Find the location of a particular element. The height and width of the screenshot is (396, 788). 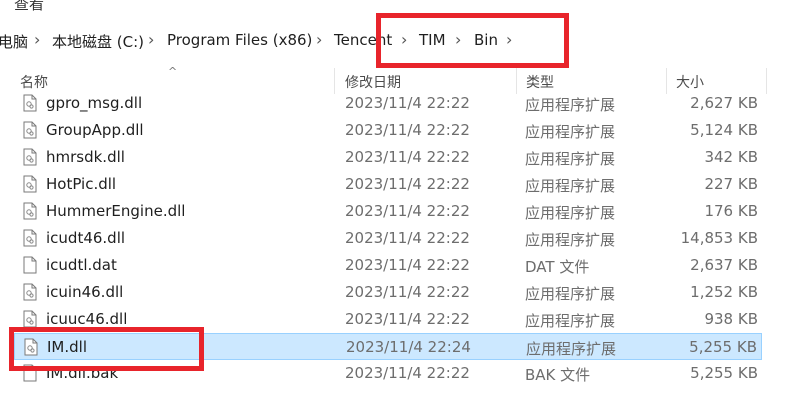

file-type: DAT 文件 is located at coordinates (557, 267).